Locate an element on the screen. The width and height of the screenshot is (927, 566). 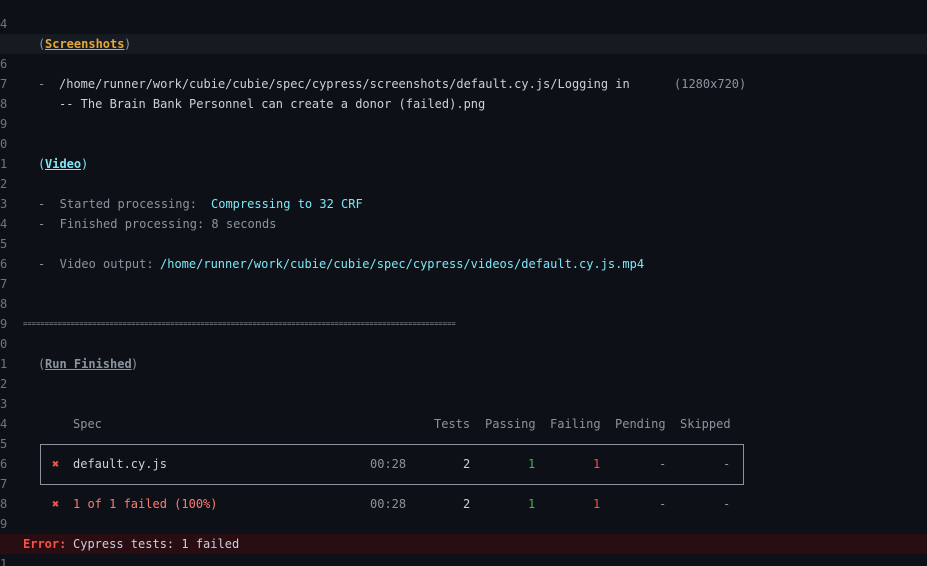
screenshots-heading: Screenshots is located at coordinates (85, 44).